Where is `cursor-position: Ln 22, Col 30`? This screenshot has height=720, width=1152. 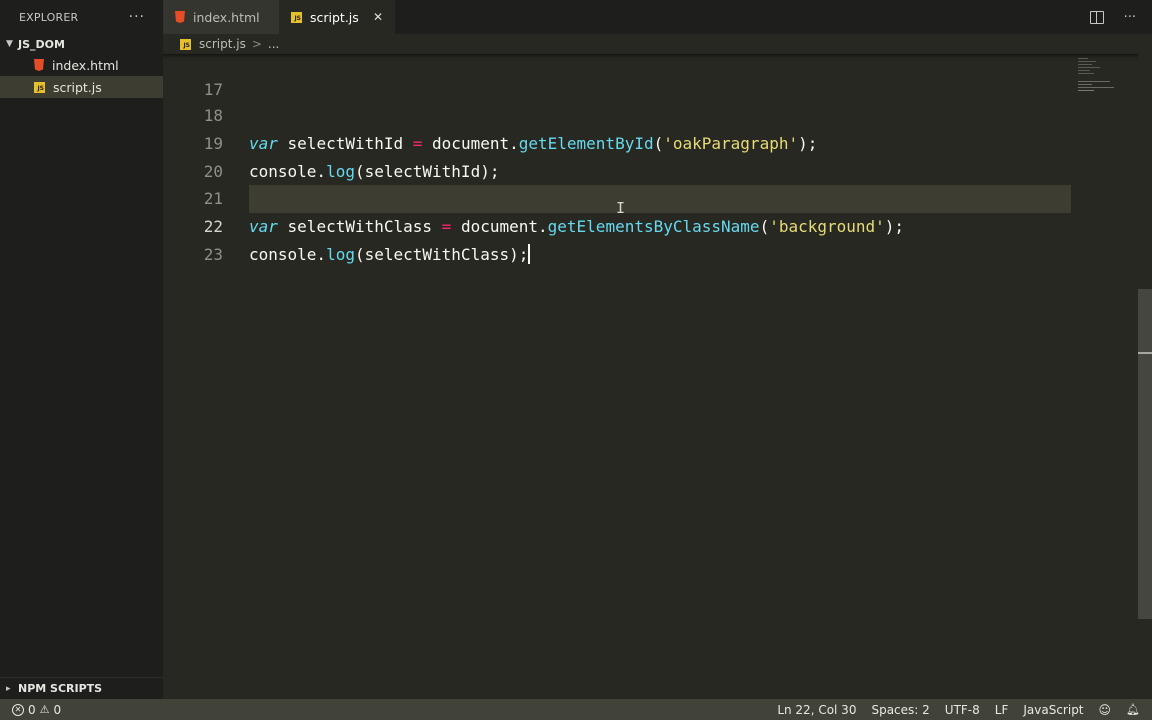
cursor-position: Ln 22, Col 30 is located at coordinates (816, 710).